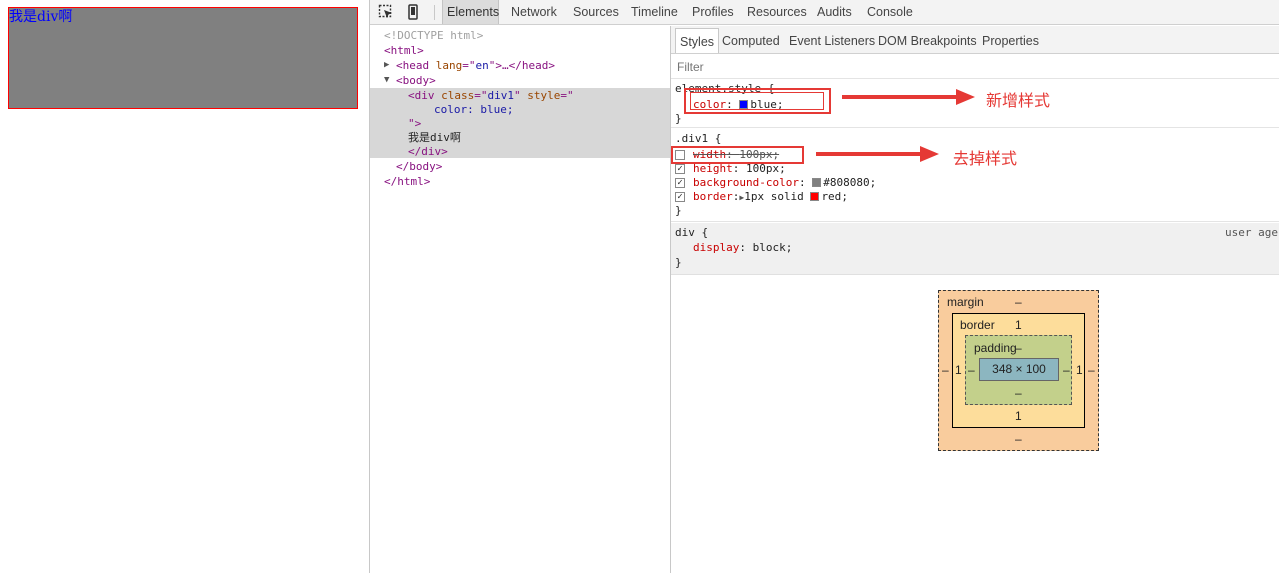 The height and width of the screenshot is (573, 1279). Describe the element at coordinates (1079, 370) in the screenshot. I see `border-right-value: 1` at that location.